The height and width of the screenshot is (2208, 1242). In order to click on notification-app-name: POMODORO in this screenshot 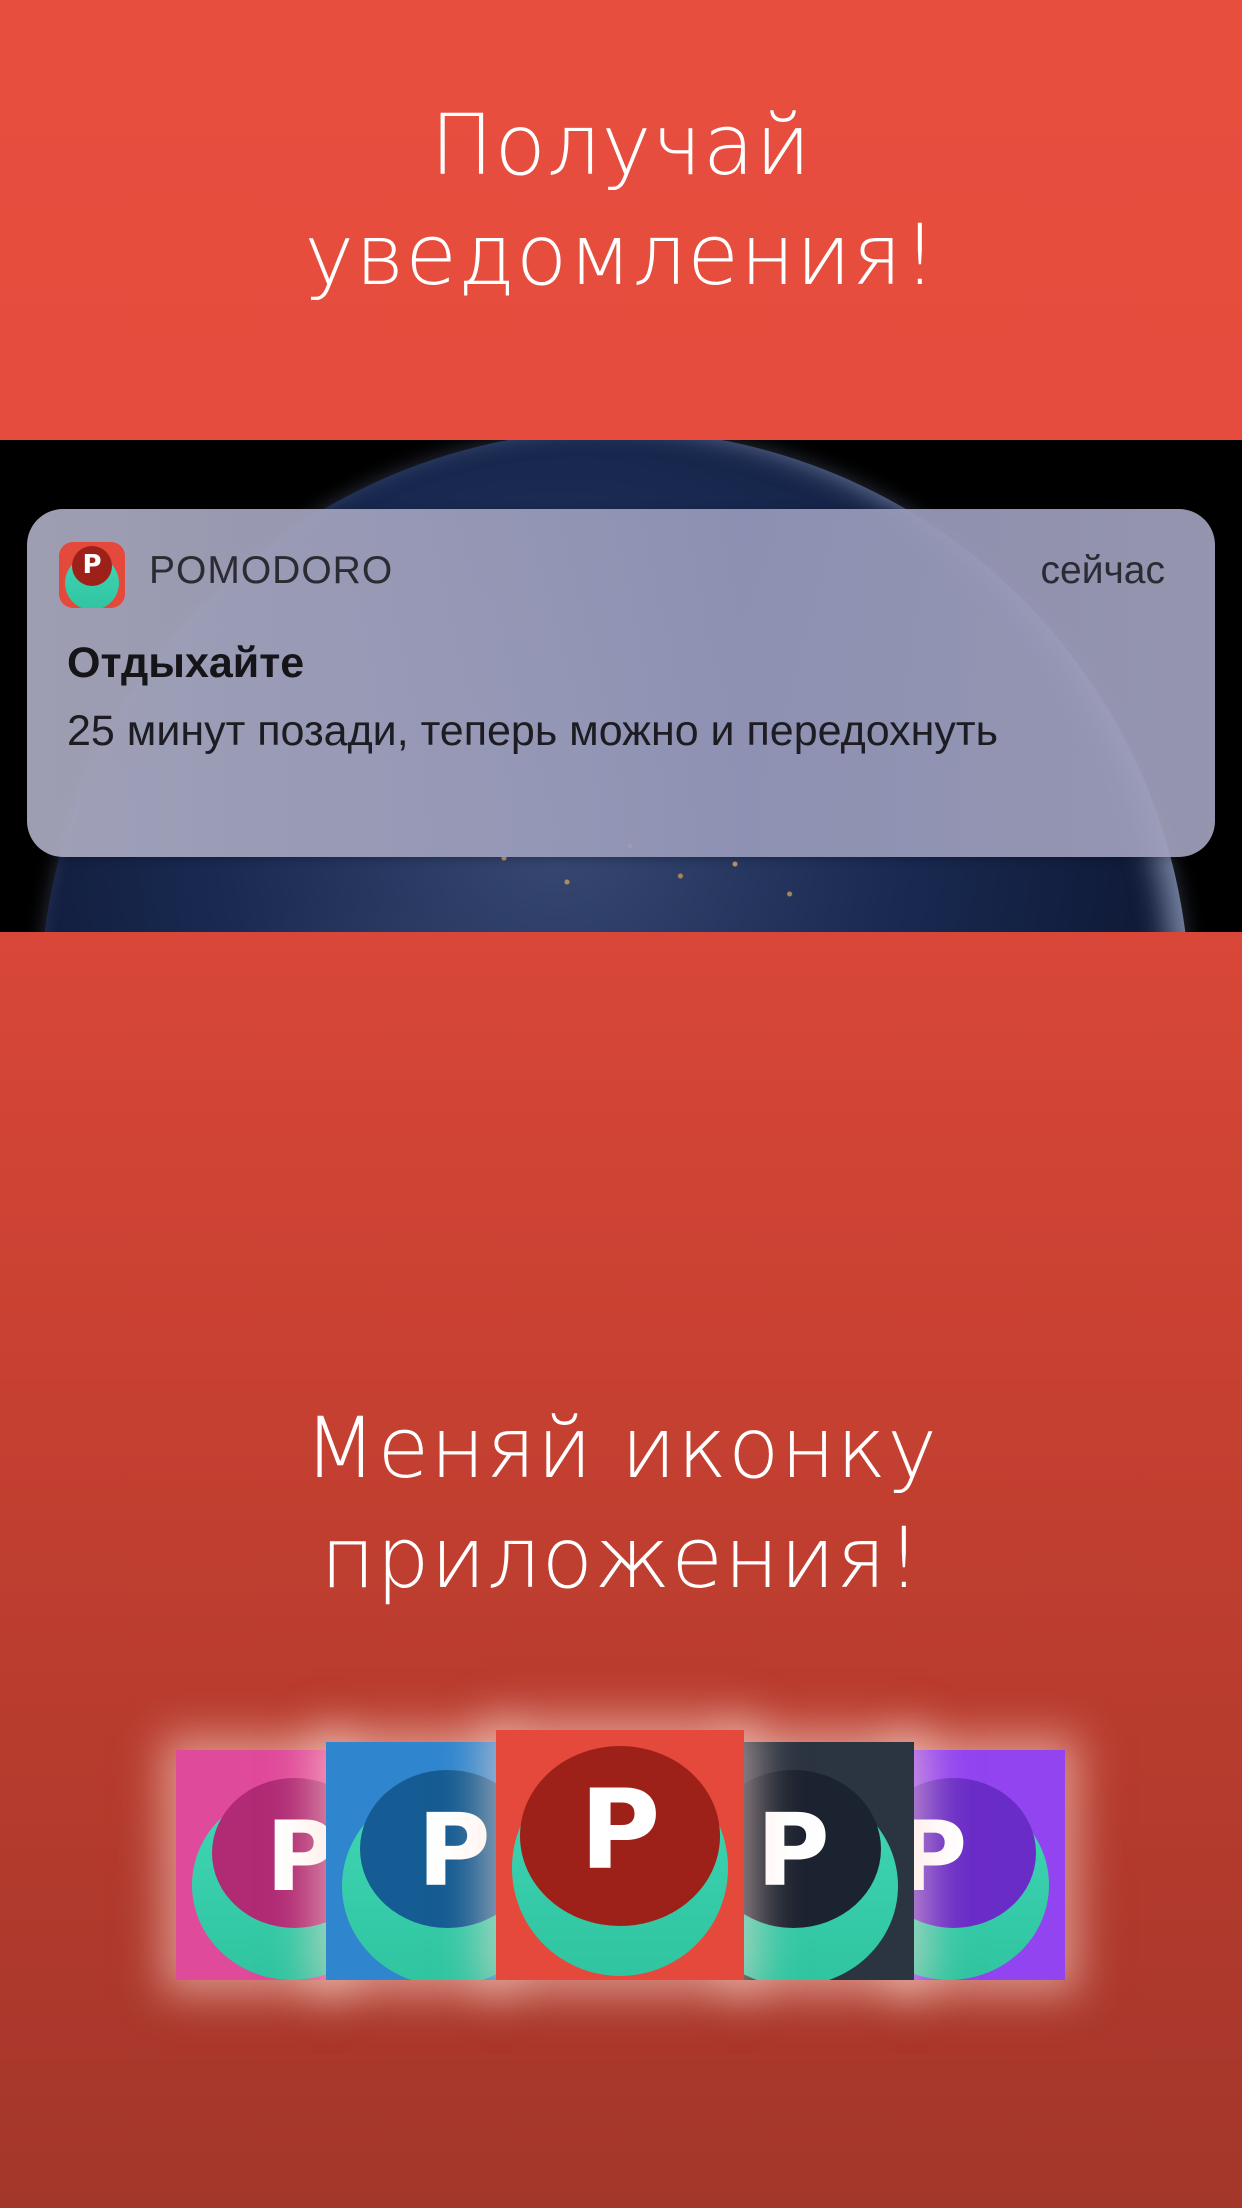, I will do `click(271, 570)`.